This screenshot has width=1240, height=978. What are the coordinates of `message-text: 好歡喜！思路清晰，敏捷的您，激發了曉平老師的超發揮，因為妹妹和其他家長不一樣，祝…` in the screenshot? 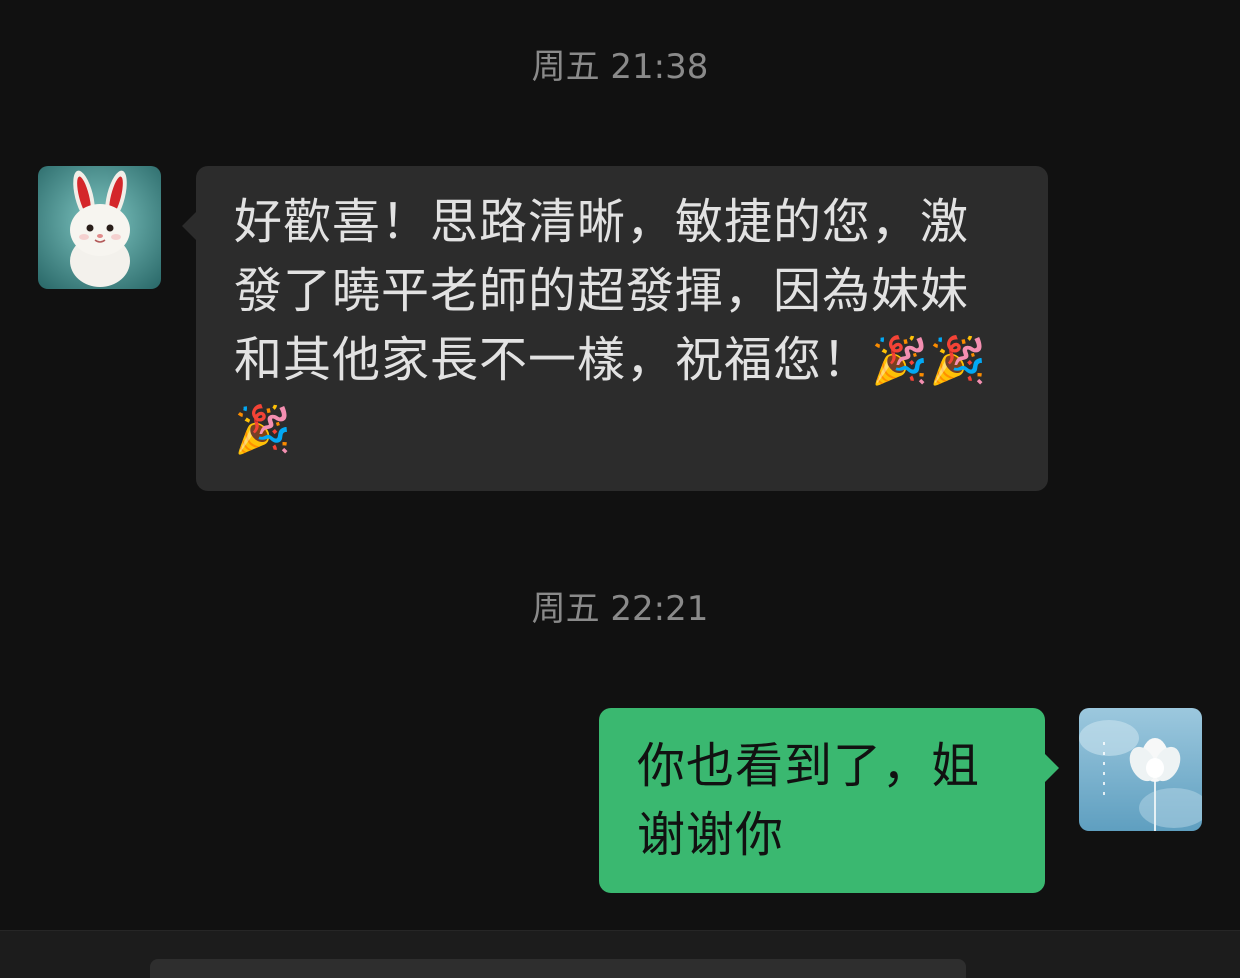 It's located at (602, 291).